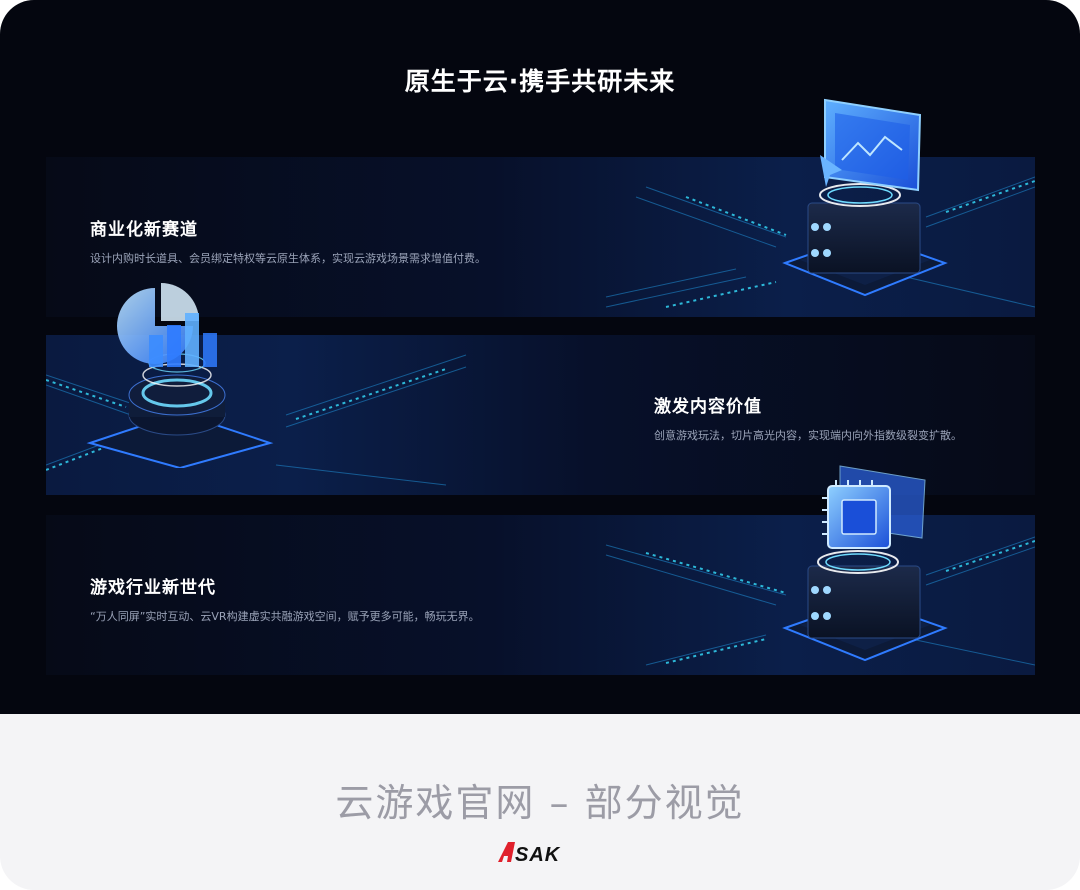  Describe the element at coordinates (865, 563) in the screenshot. I see `server-chip-icon` at that location.